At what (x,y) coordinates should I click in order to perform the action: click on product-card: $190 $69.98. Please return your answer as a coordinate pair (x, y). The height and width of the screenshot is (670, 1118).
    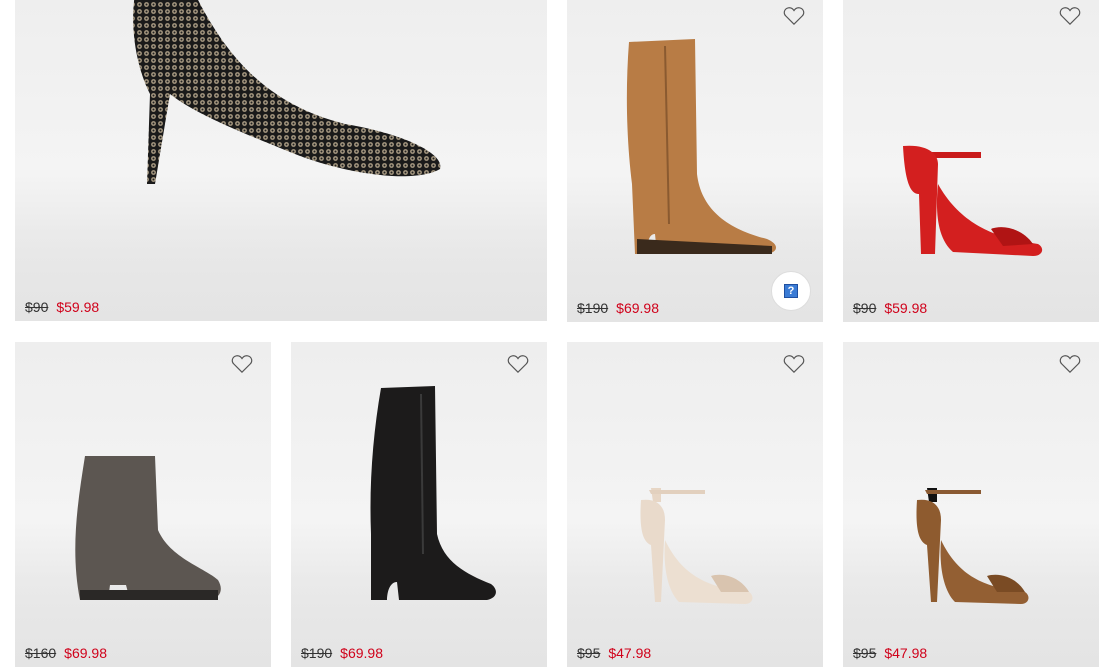
    Looking at the image, I should click on (419, 504).